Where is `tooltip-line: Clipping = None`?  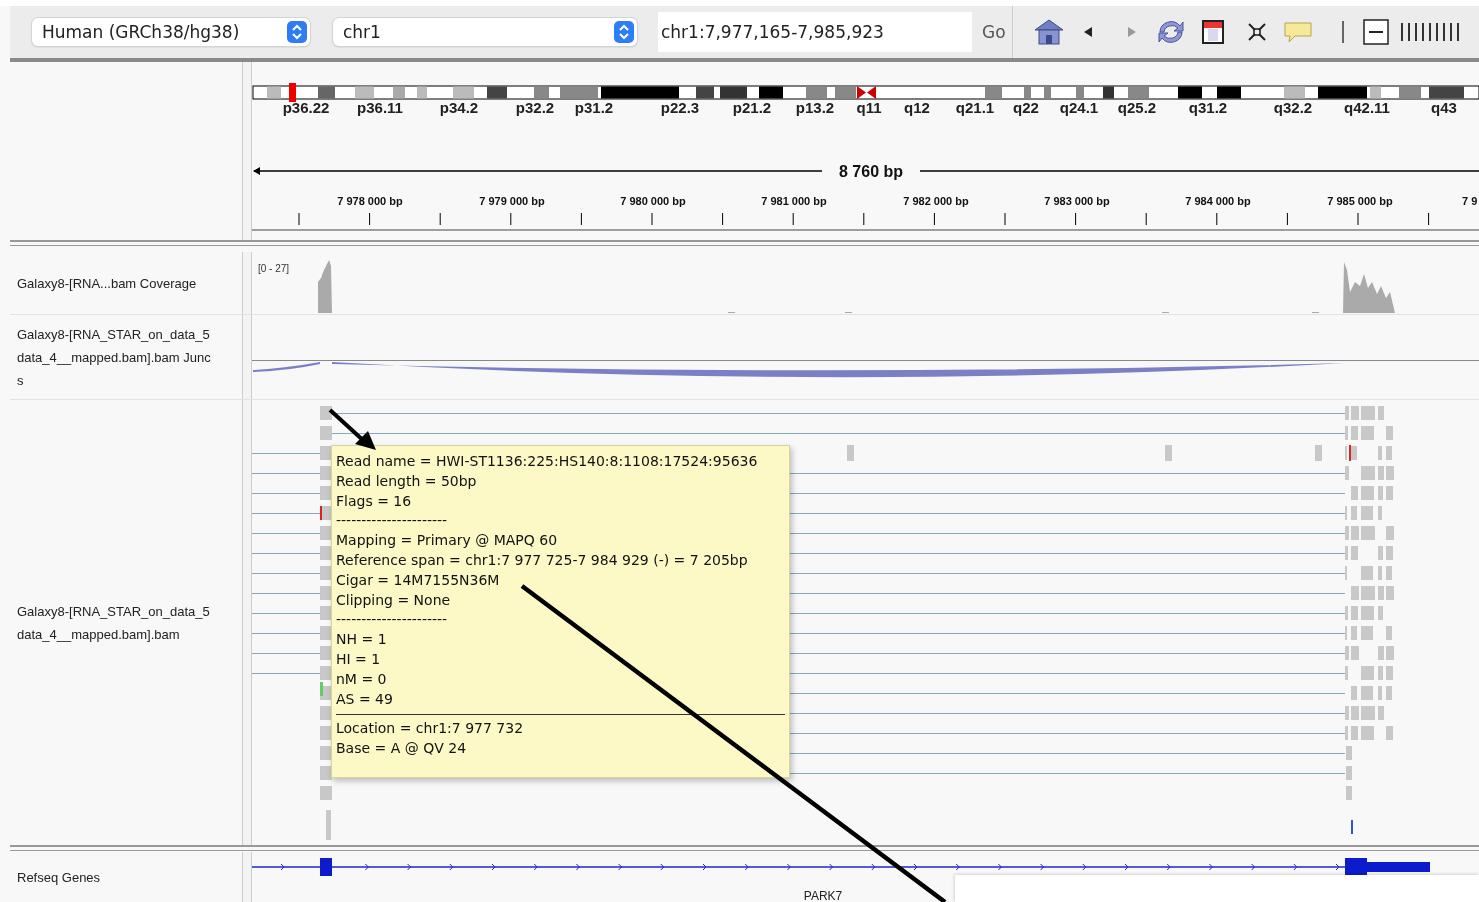 tooltip-line: Clipping = None is located at coordinates (393, 599).